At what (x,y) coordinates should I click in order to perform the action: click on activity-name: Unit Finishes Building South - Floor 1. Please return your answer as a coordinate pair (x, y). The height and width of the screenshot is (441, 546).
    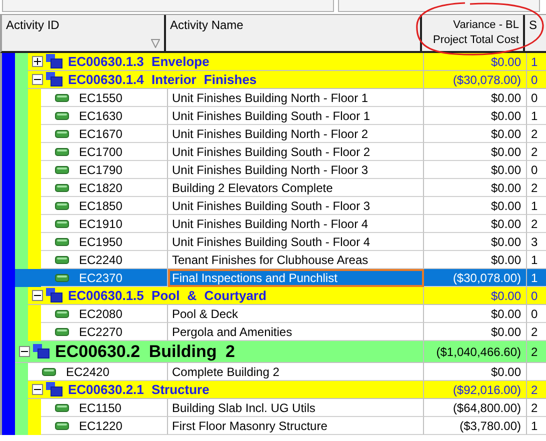
    Looking at the image, I should click on (296, 116).